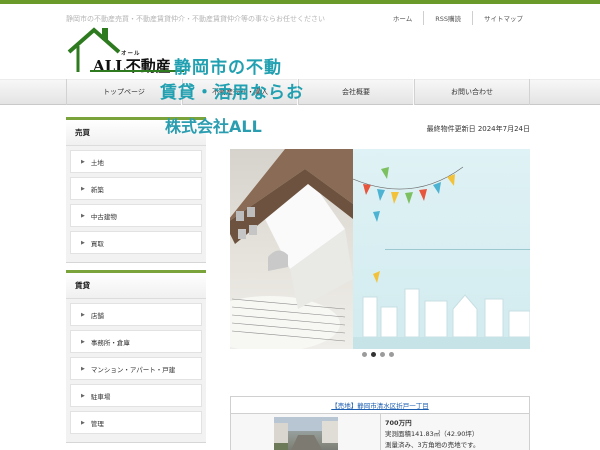 Image resolution: width=600 pixels, height=450 pixels. I want to click on sidebar-item-land: ▶ 土地, so click(136, 161).